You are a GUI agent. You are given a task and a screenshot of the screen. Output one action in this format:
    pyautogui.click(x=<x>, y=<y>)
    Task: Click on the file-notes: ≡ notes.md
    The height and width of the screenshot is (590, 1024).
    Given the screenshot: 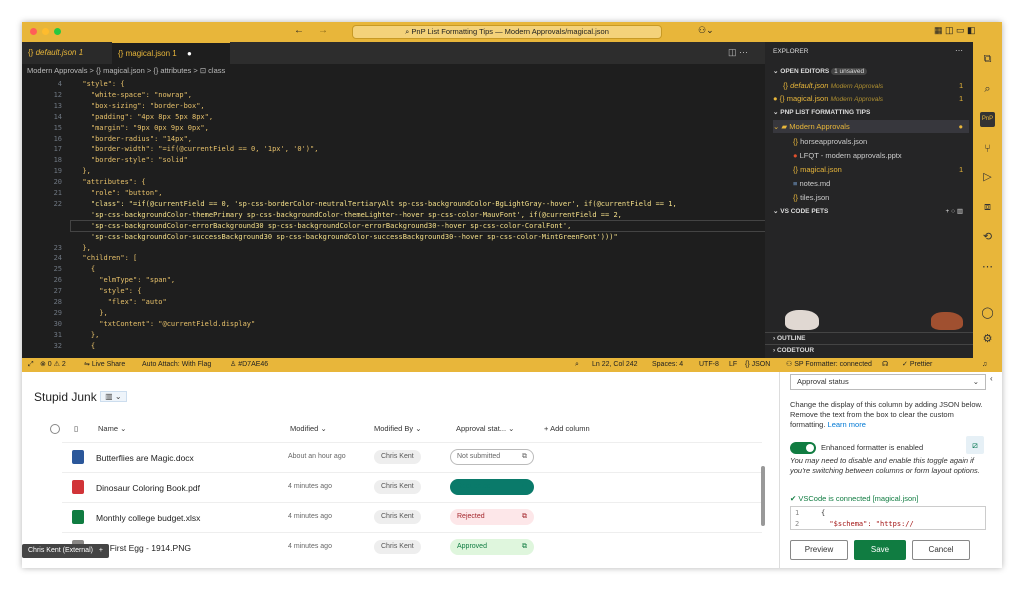 What is the action you would take?
    pyautogui.click(x=811, y=183)
    